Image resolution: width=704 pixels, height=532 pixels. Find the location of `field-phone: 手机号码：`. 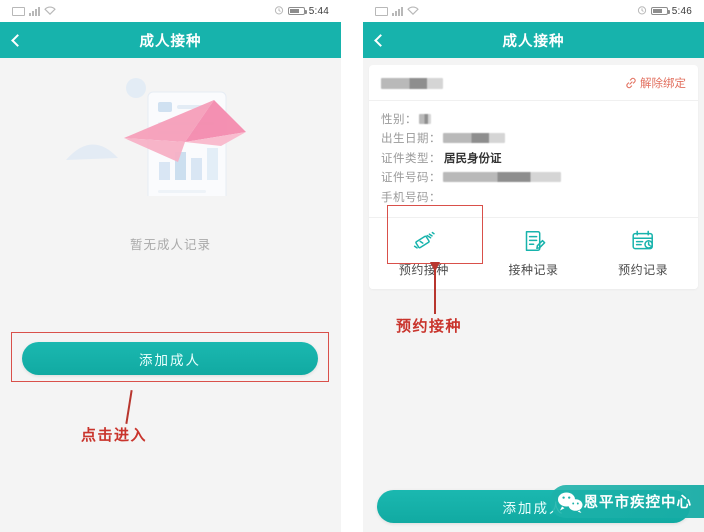

field-phone: 手机号码： is located at coordinates (533, 197).